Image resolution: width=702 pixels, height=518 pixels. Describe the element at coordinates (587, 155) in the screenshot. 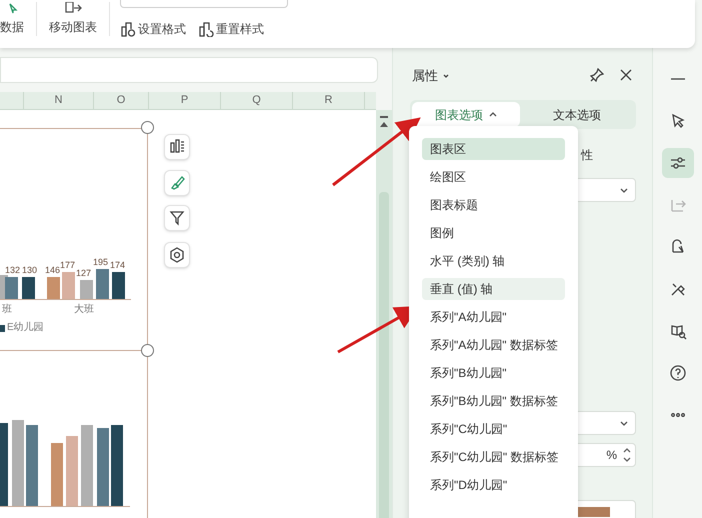

I see `field-label: 性` at that location.